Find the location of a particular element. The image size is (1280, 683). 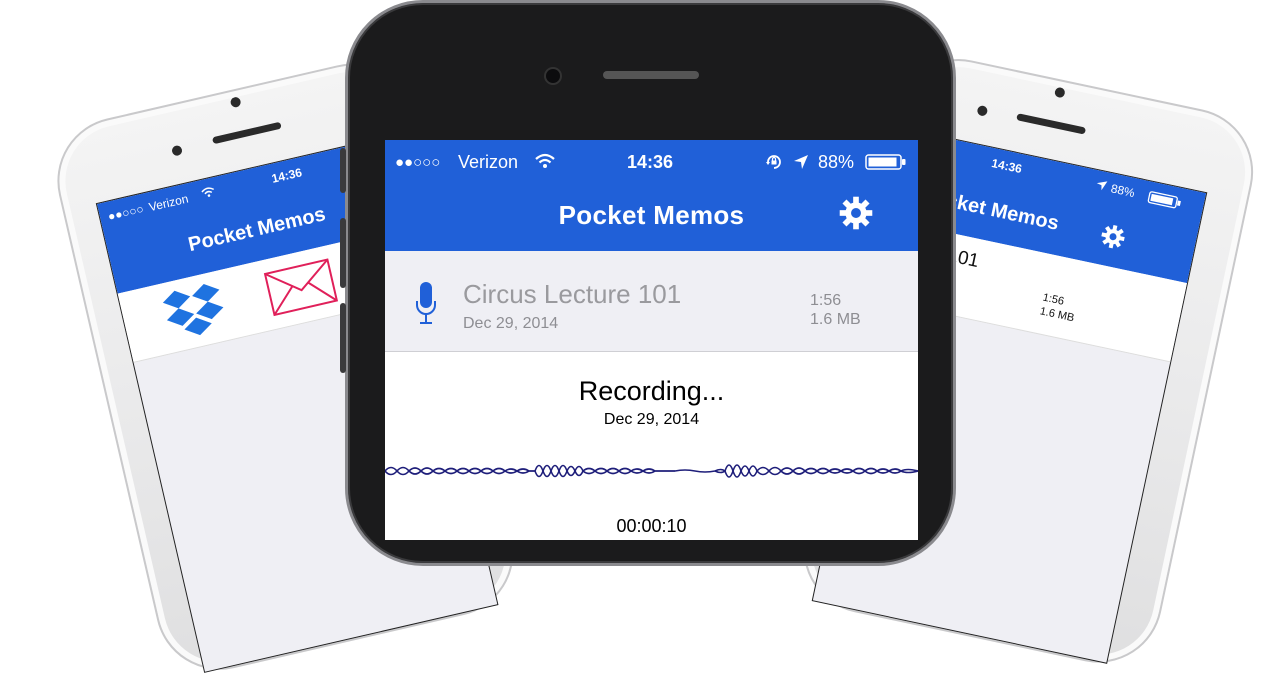

recording-elapsed: 00:00:10 is located at coordinates (651, 526).